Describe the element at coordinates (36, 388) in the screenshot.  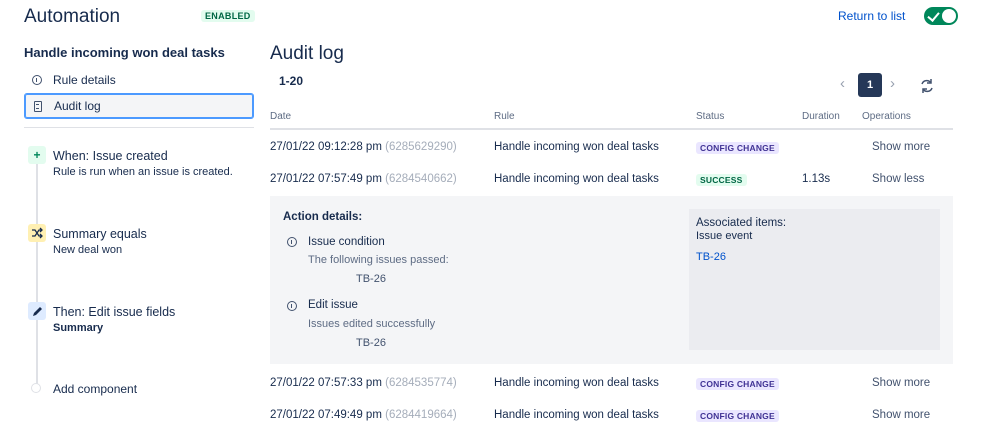
I see `add-component-dot` at that location.